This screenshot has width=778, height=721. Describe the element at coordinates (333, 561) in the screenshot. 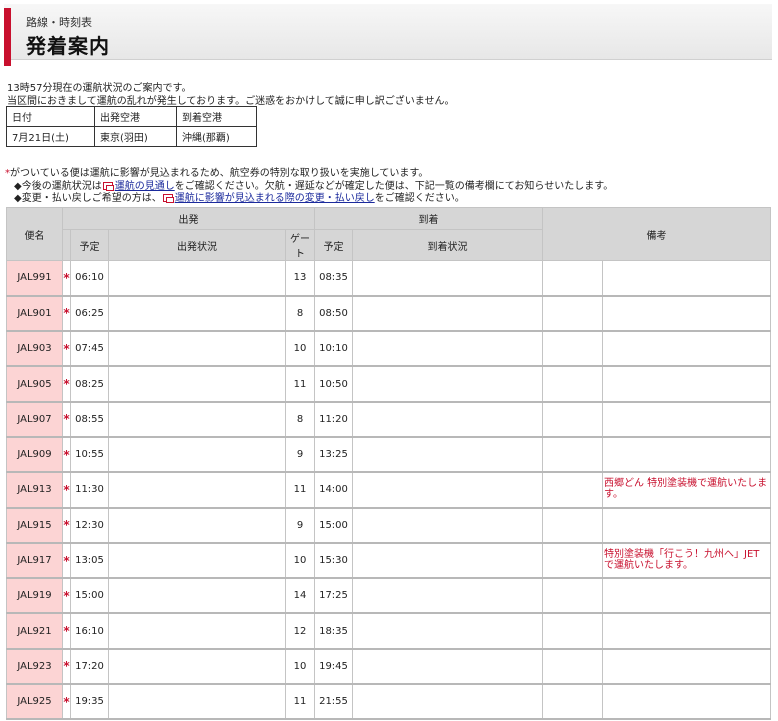

I see `arr-scheduled: 15:30` at that location.